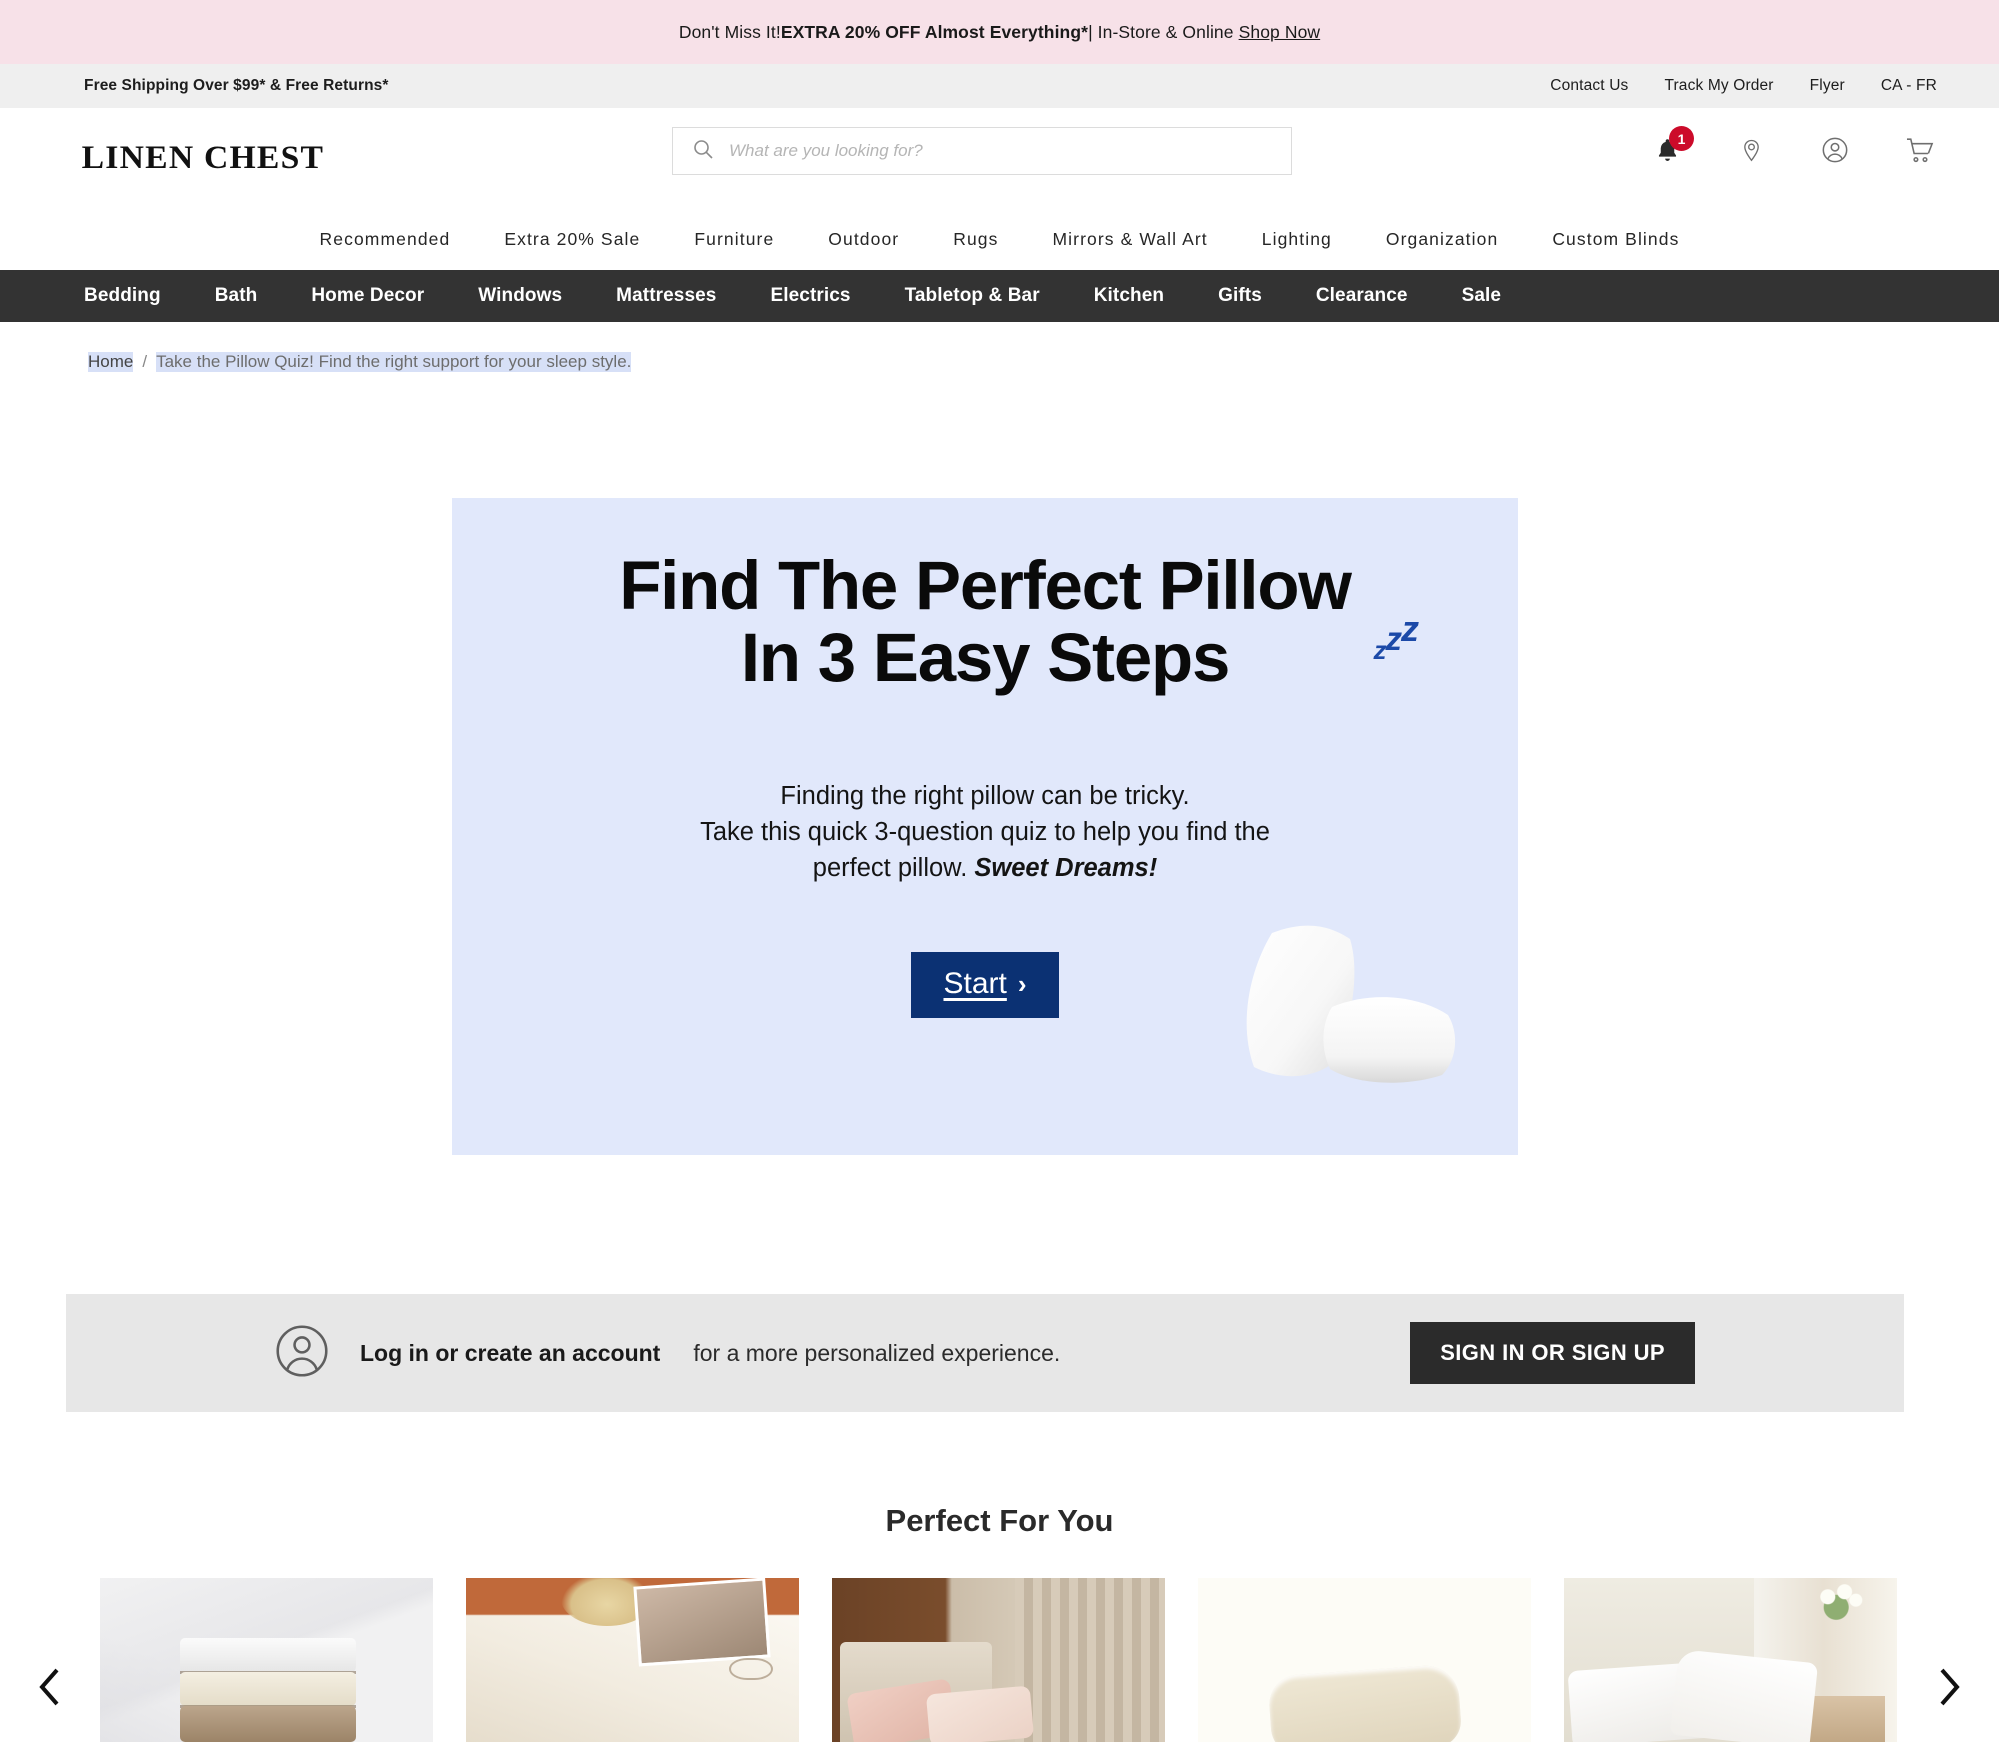 Image resolution: width=1999 pixels, height=1742 pixels. Describe the element at coordinates (734, 239) in the screenshot. I see `nav-furniture: Furniture` at that location.